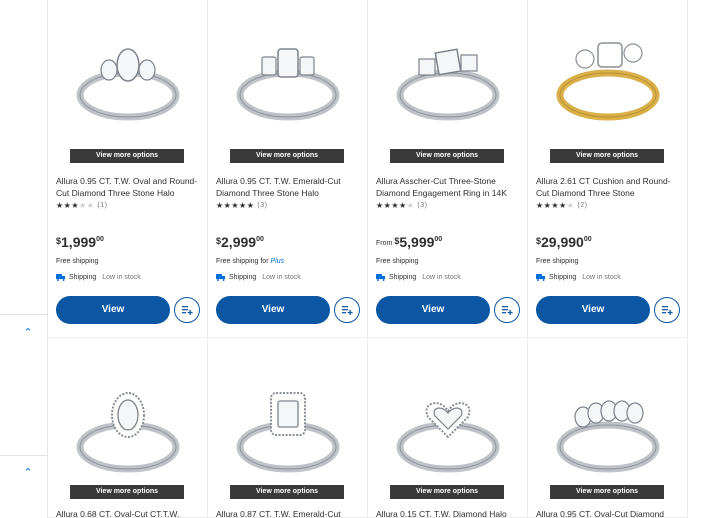  I want to click on price-whole: 5,999, so click(417, 242).